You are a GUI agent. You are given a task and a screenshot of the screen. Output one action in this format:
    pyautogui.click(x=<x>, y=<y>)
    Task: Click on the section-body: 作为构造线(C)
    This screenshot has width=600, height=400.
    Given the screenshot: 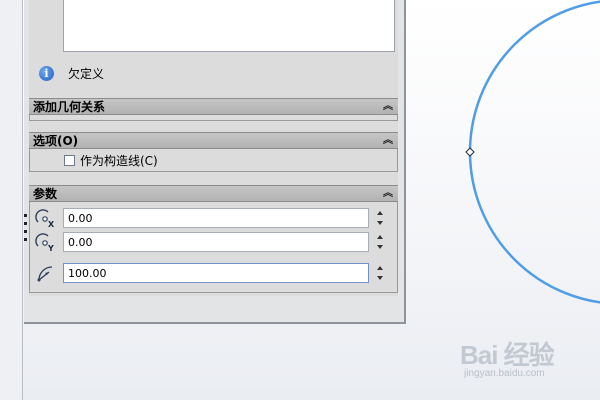 What is the action you would take?
    pyautogui.click(x=213, y=160)
    